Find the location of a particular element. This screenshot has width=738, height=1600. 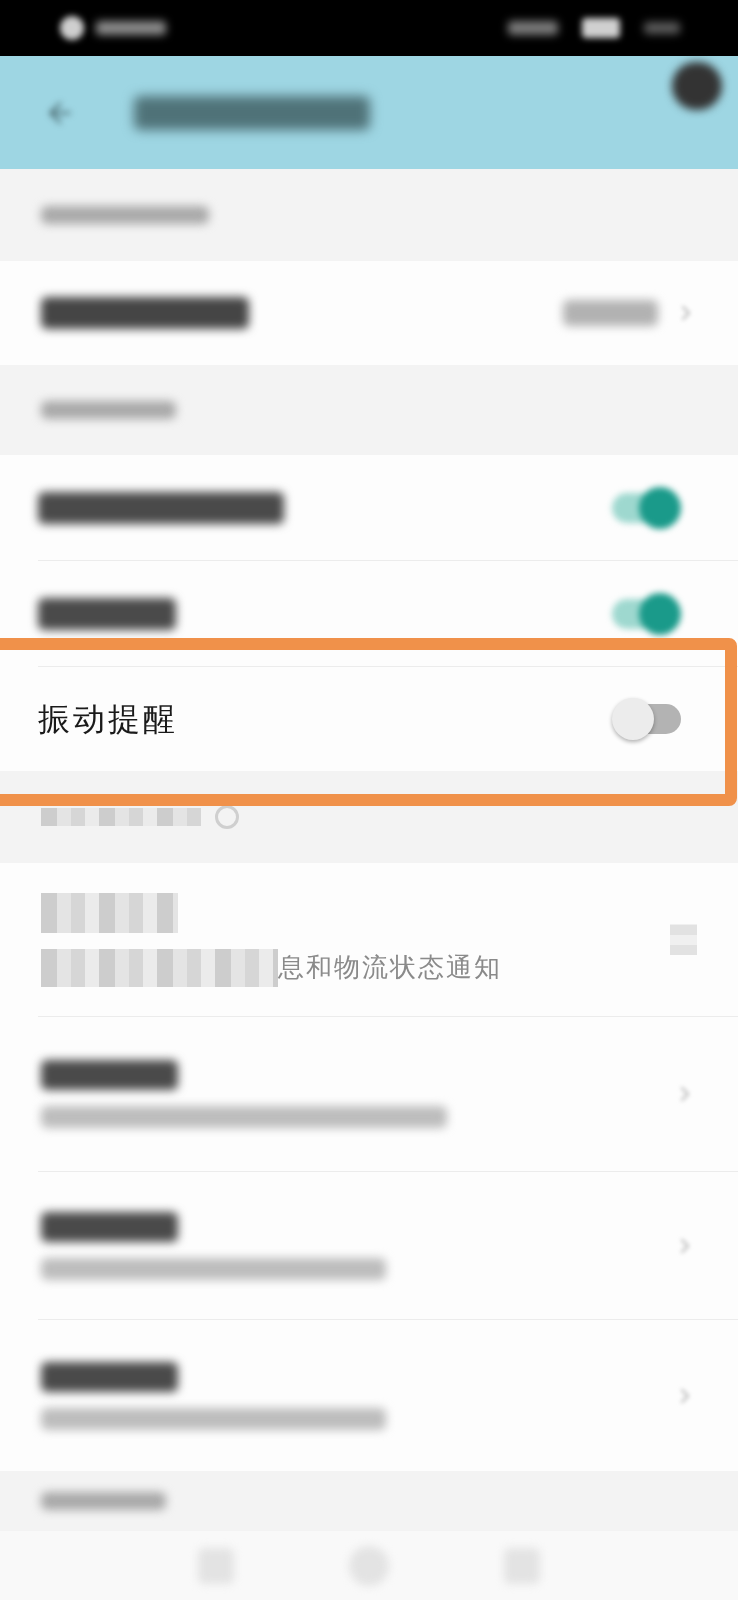

row-description: 息和物流状态通知 is located at coordinates (390, 967).